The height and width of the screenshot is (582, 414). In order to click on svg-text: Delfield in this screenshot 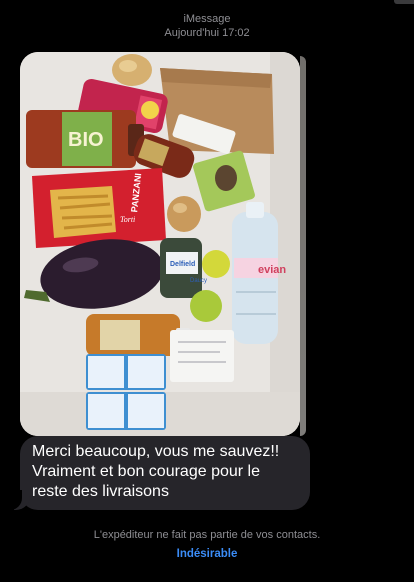, I will do `click(182, 264)`.